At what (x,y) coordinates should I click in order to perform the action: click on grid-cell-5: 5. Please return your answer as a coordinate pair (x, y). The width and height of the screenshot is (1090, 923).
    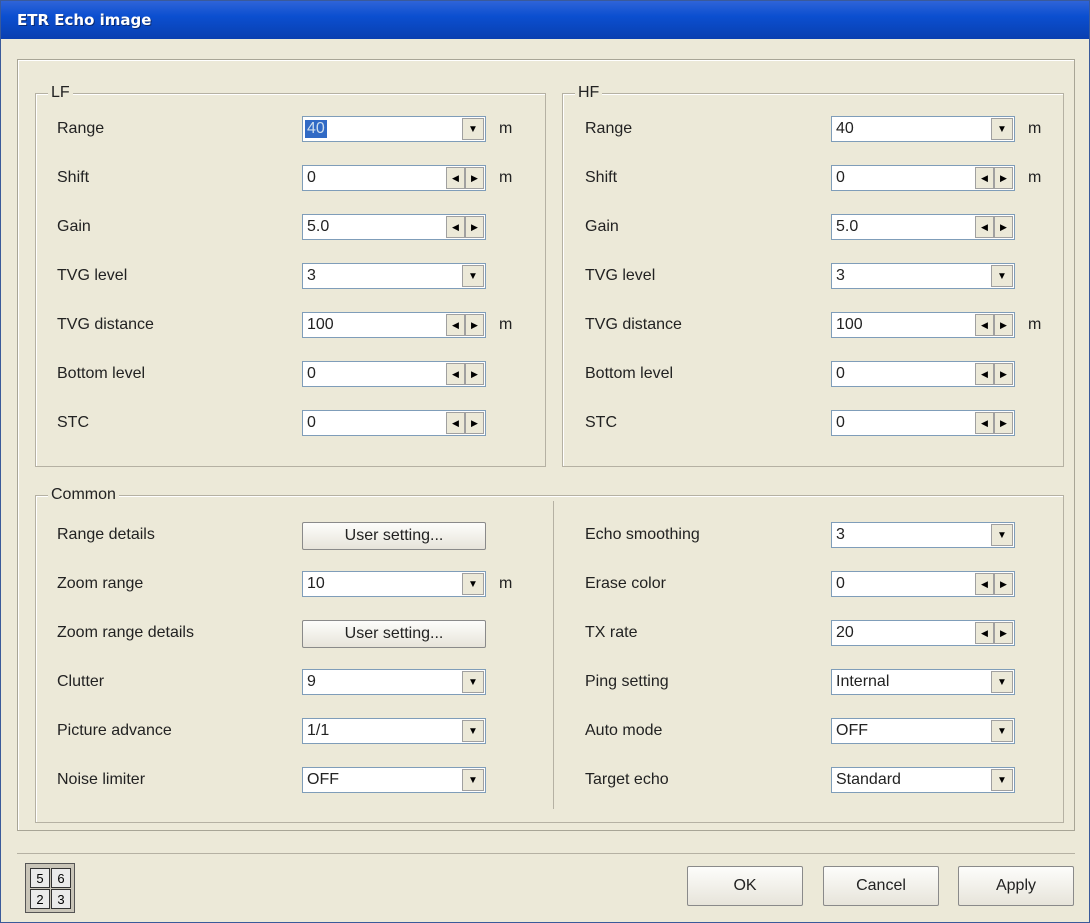
    Looking at the image, I should click on (40, 878).